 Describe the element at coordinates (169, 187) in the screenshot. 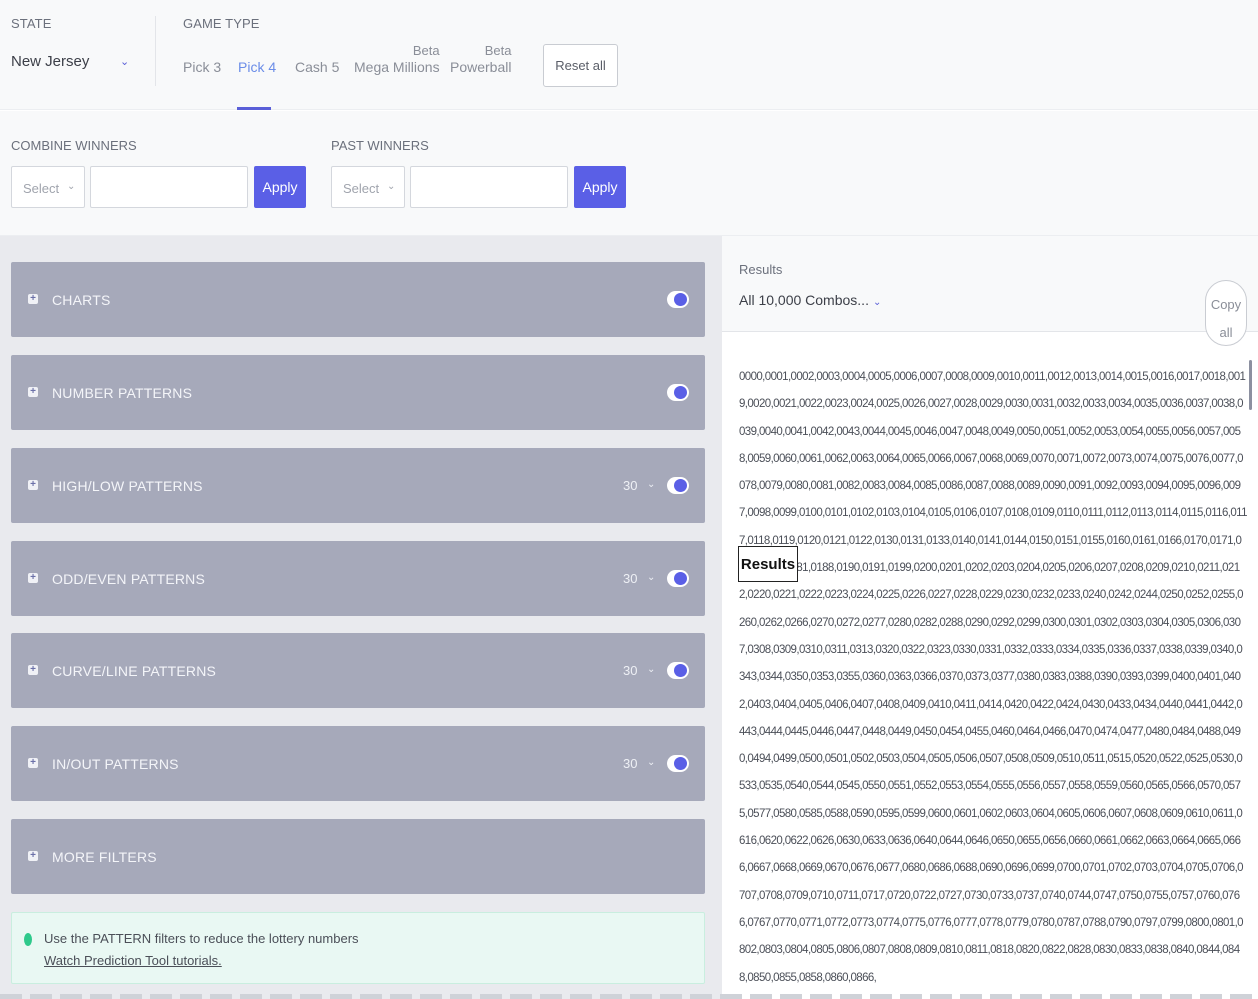

I see `combine-winners-input` at that location.